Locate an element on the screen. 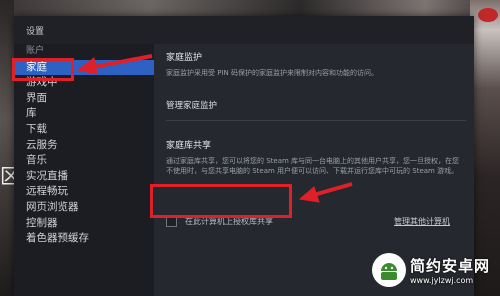 Image resolution: width=500 pixels, height=296 pixels. sidebar-item-account: 账户 is located at coordinates (84, 52).